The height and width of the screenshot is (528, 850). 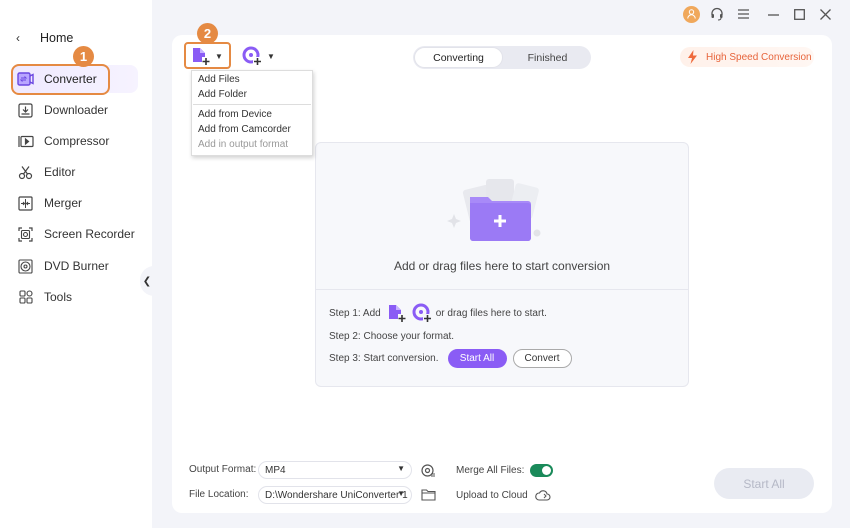 I want to click on step1-text: Step 1: Add, so click(x=355, y=313).